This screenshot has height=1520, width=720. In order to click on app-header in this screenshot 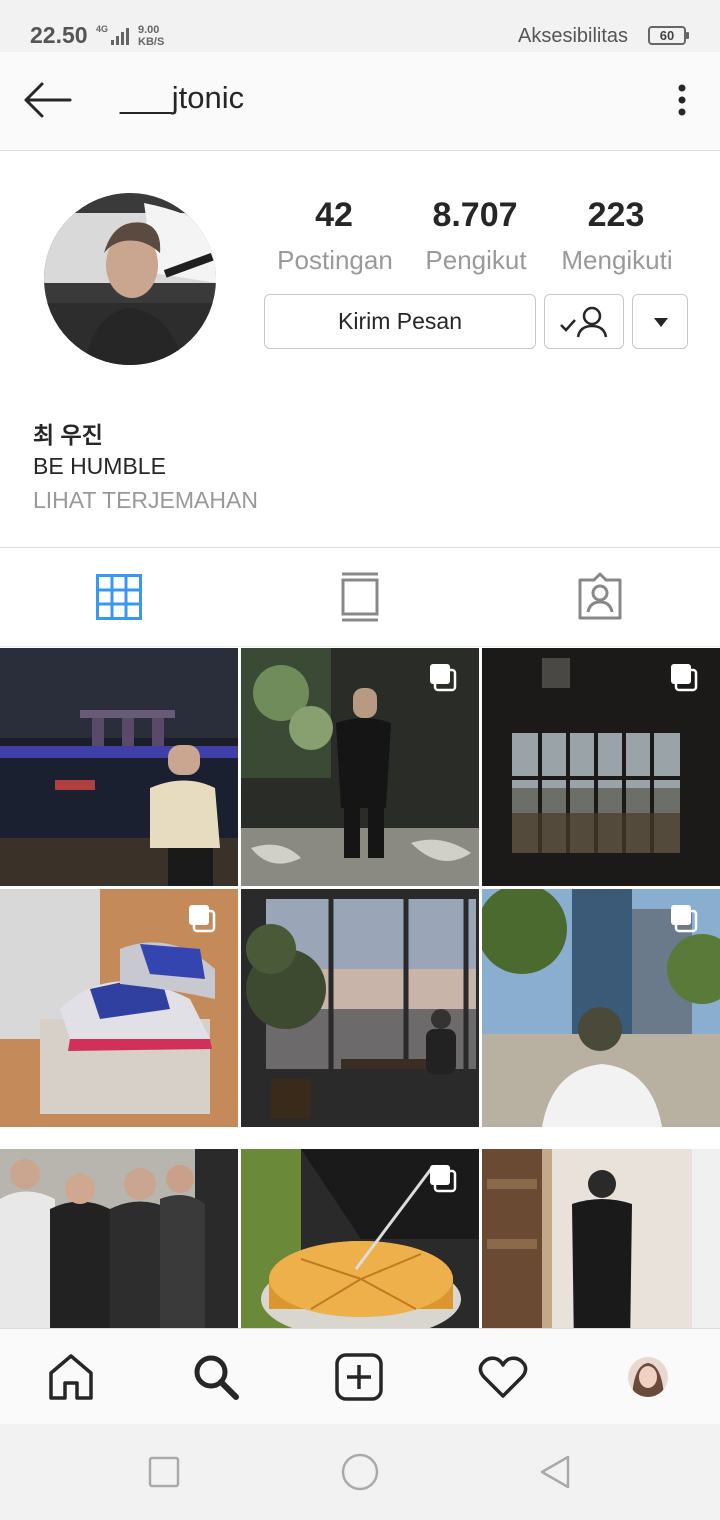, I will do `click(360, 101)`.